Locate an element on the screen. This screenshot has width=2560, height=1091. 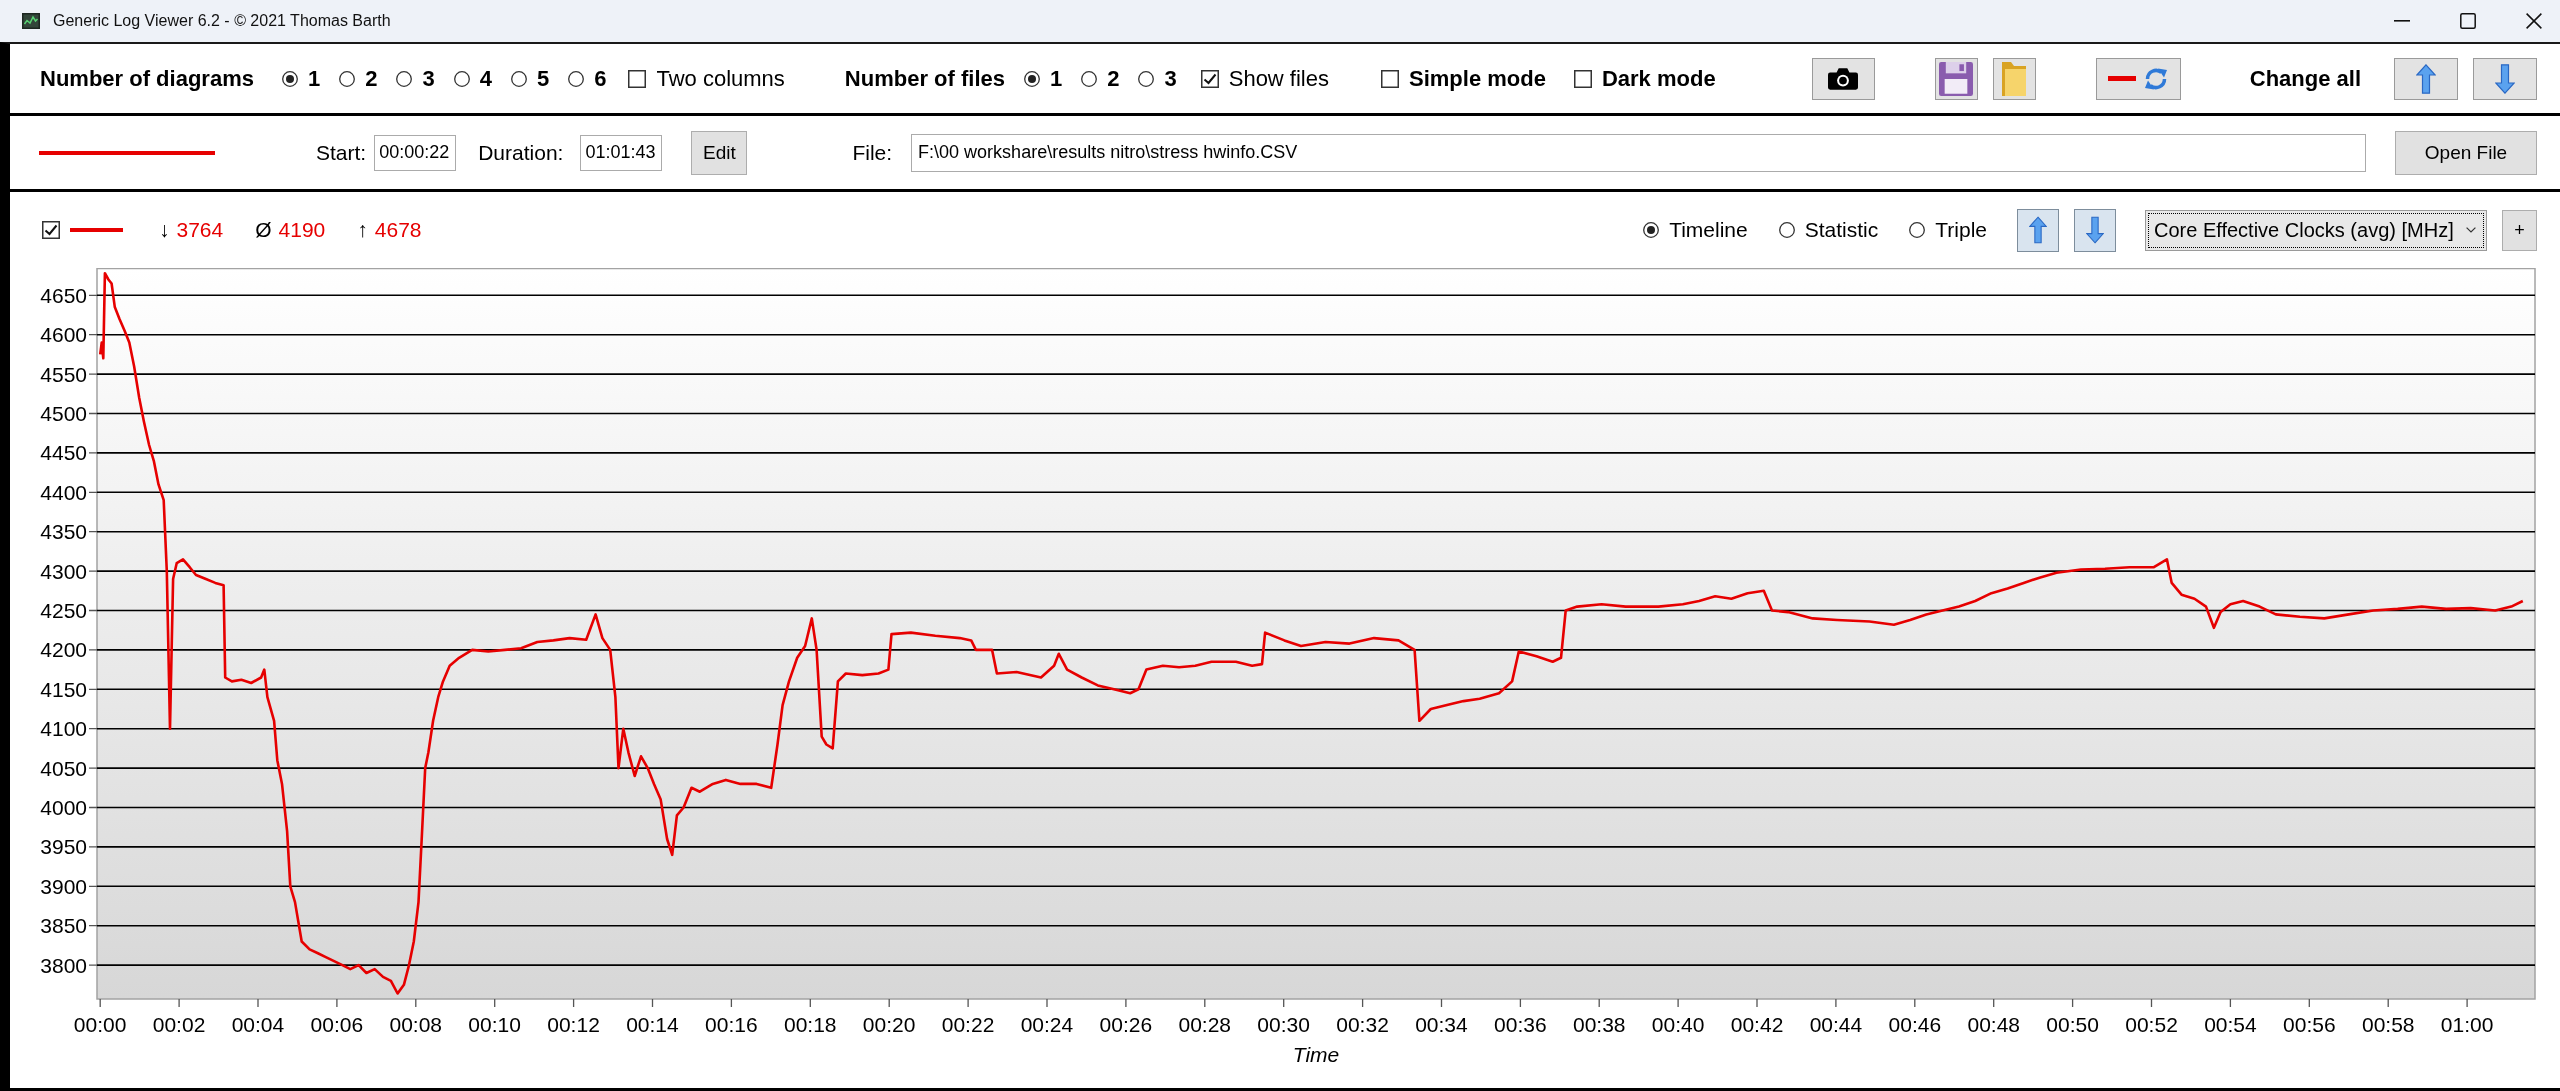
y-tick-label: 4050 is located at coordinates (63, 768).